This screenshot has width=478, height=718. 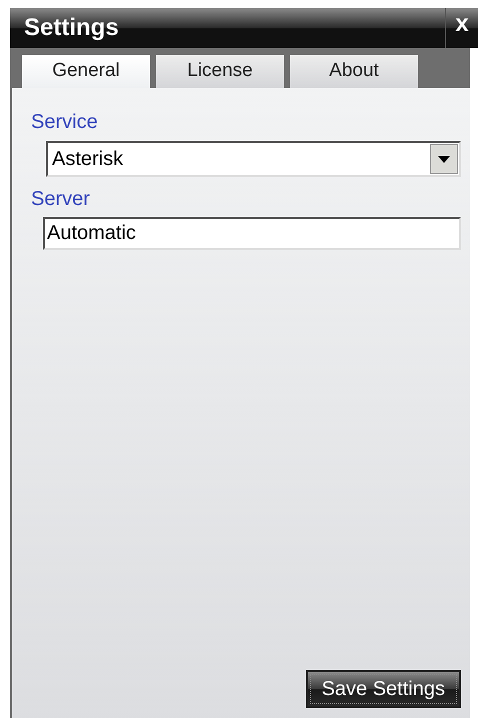 I want to click on field-label: Service, so click(x=65, y=122).